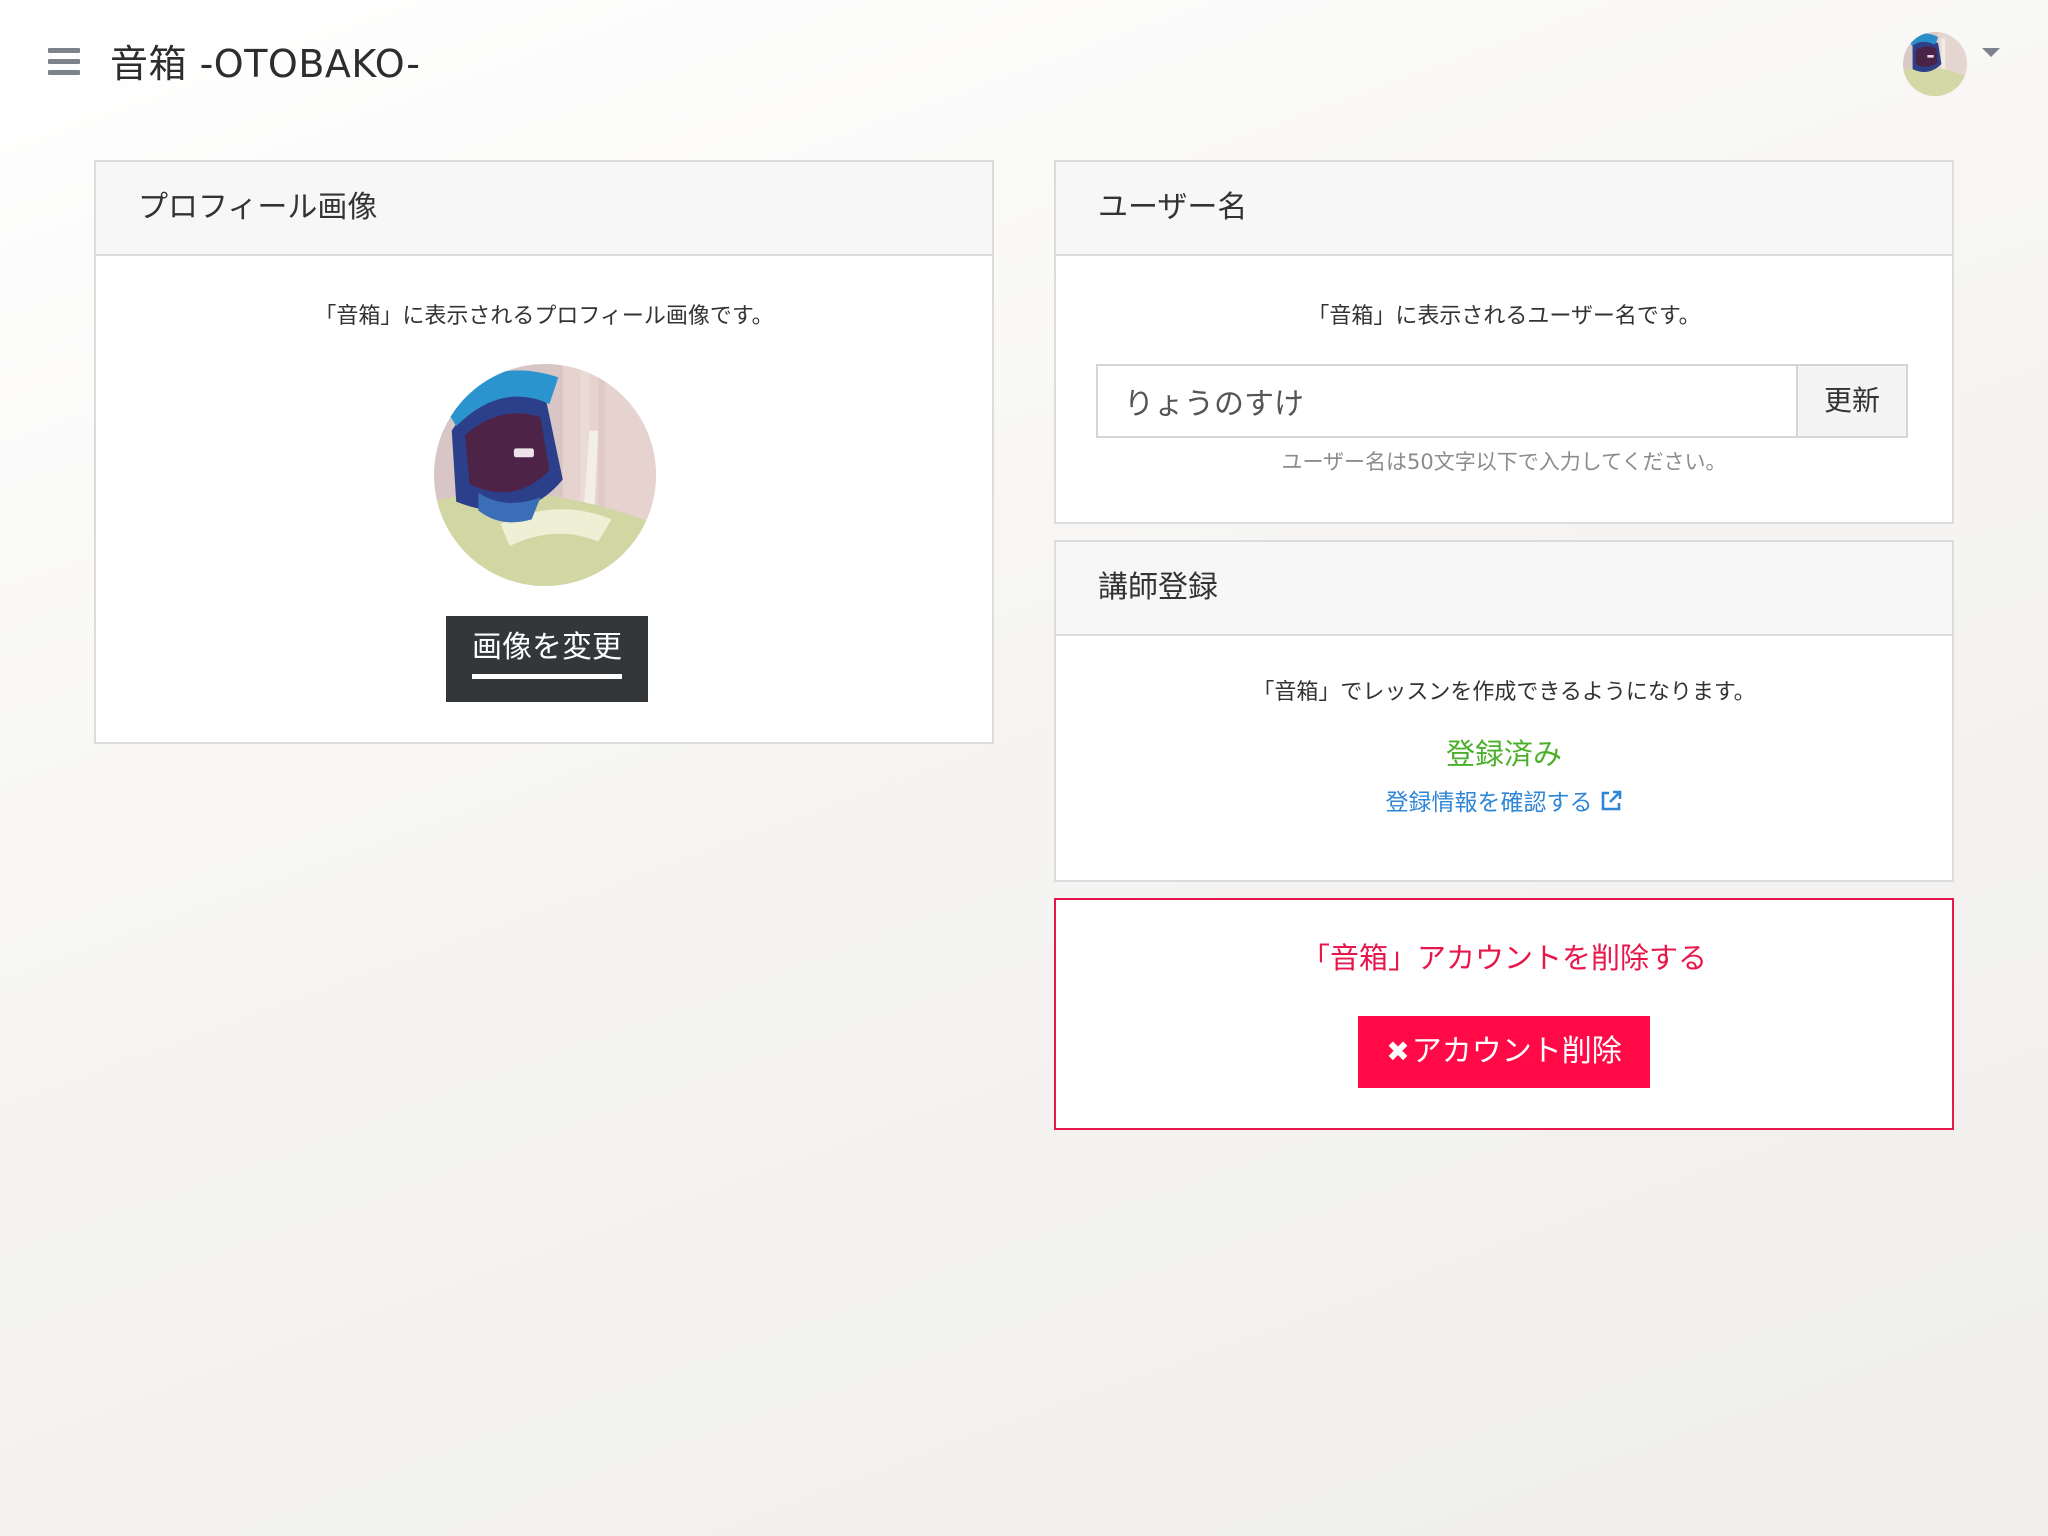 The image size is (2048, 1536). What do you see at coordinates (1504, 692) in the screenshot?
I see `teacher-registration-description: 「音箱」でレッスンを作成できるようになります。` at bounding box center [1504, 692].